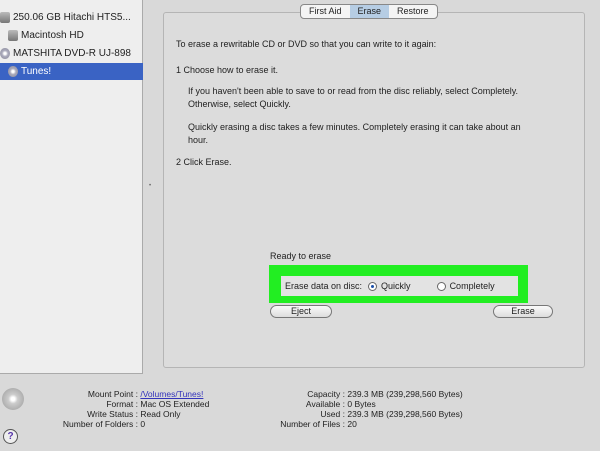 The width and height of the screenshot is (600, 451). Describe the element at coordinates (5, 17) in the screenshot. I see `hard-drive-icon` at that location.